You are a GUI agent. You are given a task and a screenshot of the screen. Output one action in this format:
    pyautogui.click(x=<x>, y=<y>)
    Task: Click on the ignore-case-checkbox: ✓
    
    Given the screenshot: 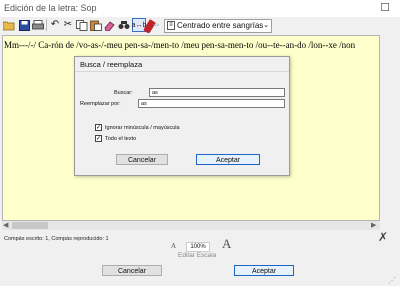 What is the action you would take?
    pyautogui.click(x=98, y=127)
    